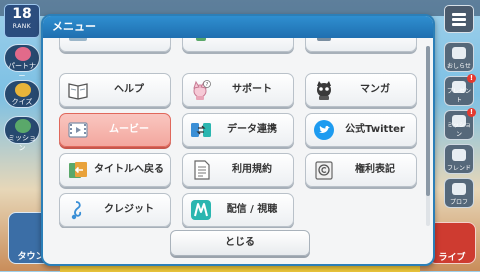  Describe the element at coordinates (201, 210) in the screenshot. I see `stream-m-icon` at that location.